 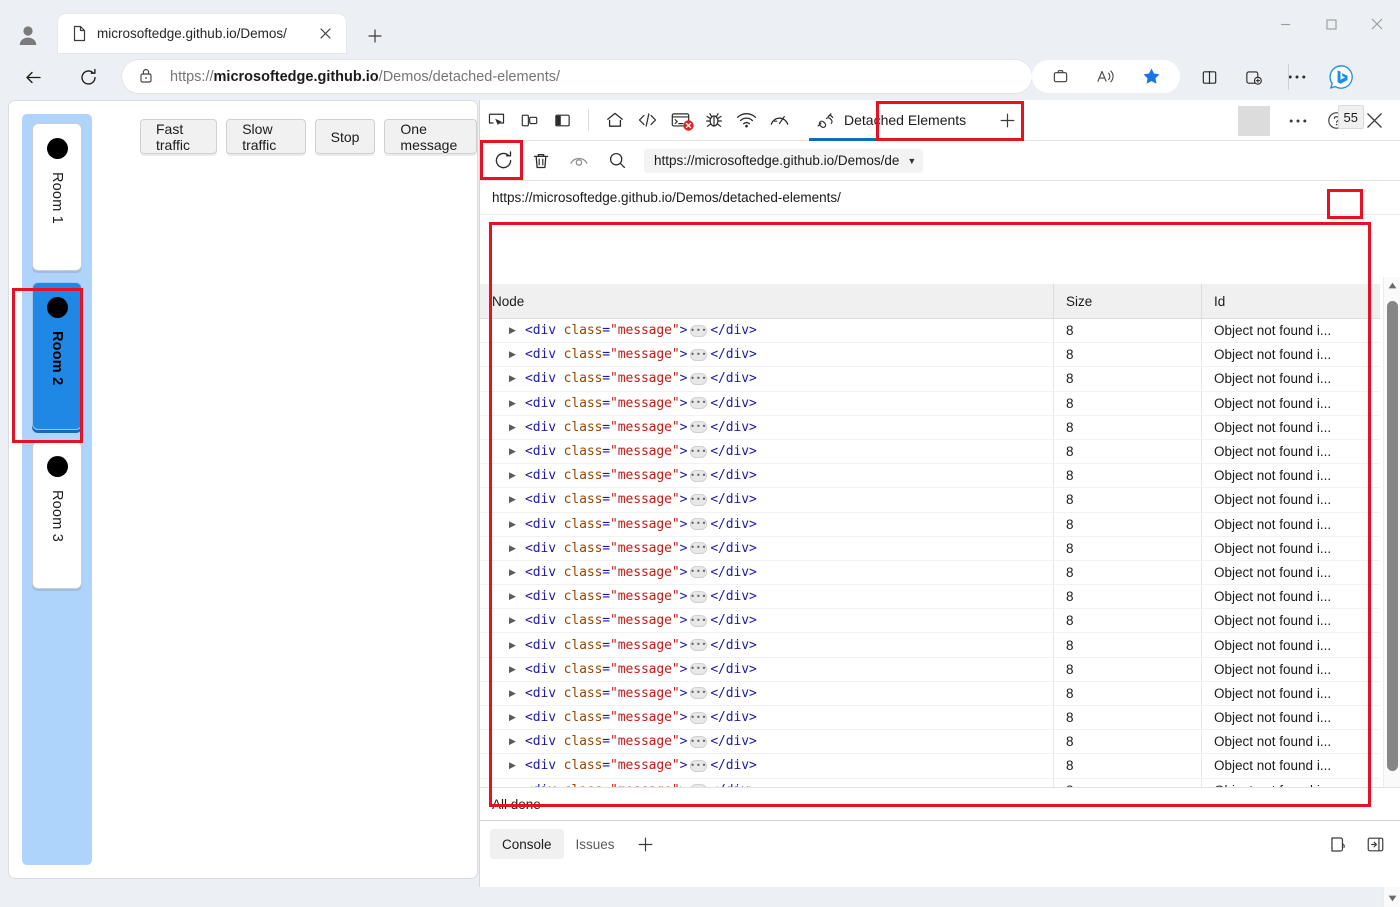 What do you see at coordinates (1285, 24) in the screenshot?
I see `minimize-button` at bounding box center [1285, 24].